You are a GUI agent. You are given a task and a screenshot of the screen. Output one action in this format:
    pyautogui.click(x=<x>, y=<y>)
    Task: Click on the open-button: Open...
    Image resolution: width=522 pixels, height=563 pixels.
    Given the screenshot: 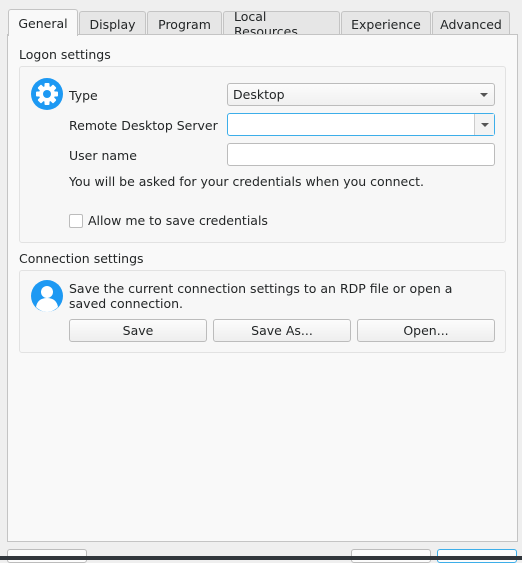 What is the action you would take?
    pyautogui.click(x=426, y=330)
    